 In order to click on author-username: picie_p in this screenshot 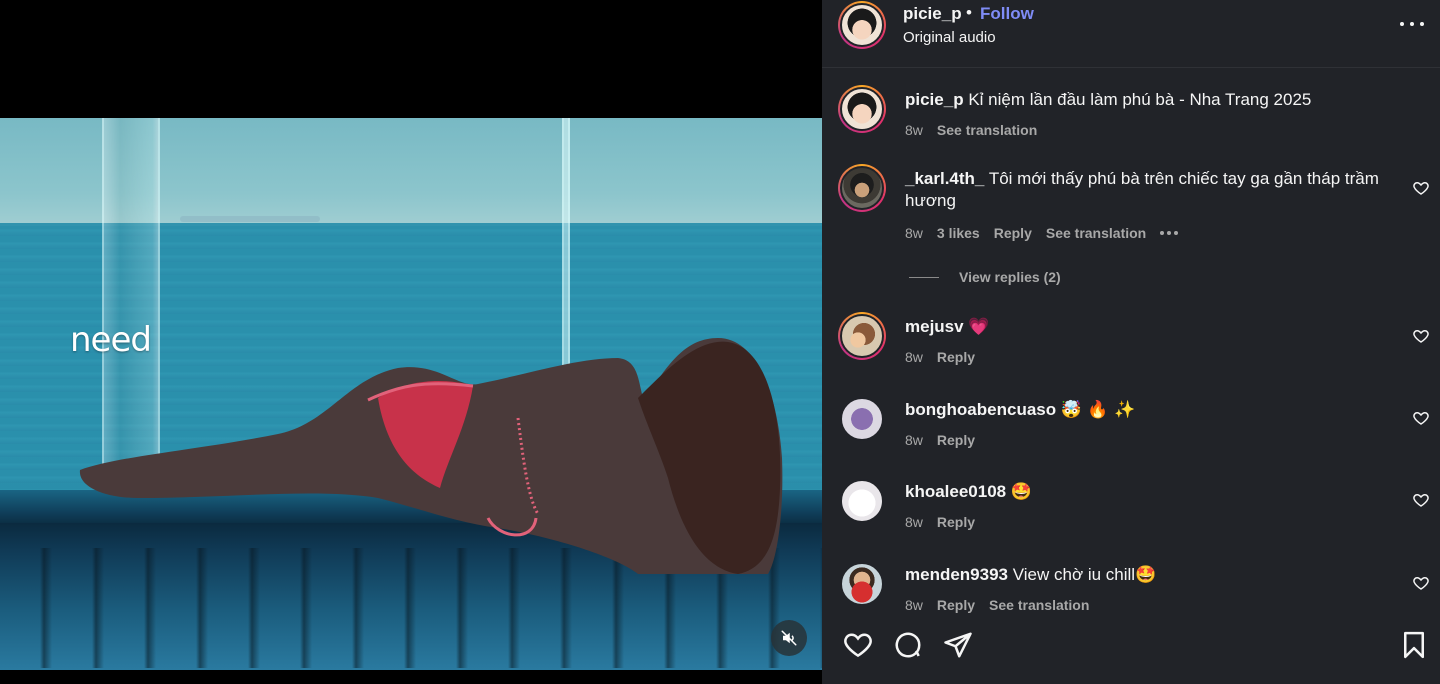, I will do `click(932, 14)`.